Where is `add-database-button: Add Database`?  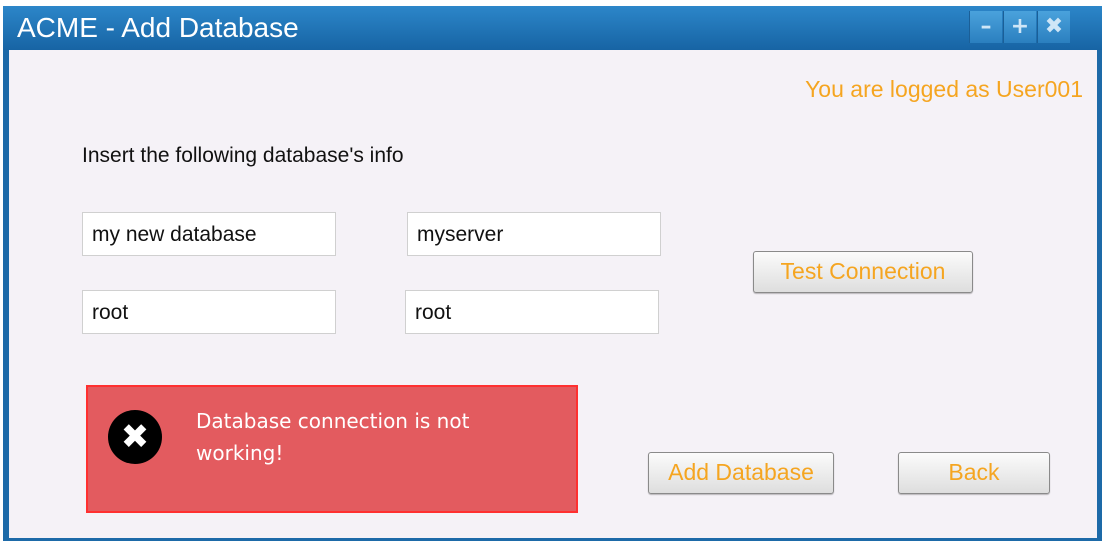
add-database-button: Add Database is located at coordinates (741, 473).